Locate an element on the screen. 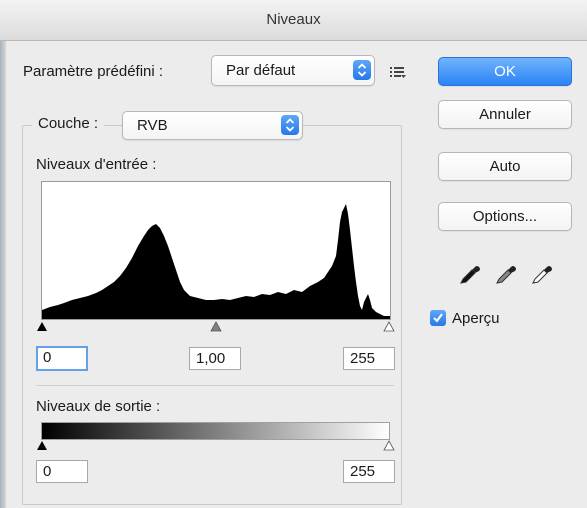 Image resolution: width=587 pixels, height=508 pixels. input-levels-label: Niveaux d'entrée : is located at coordinates (96, 164).